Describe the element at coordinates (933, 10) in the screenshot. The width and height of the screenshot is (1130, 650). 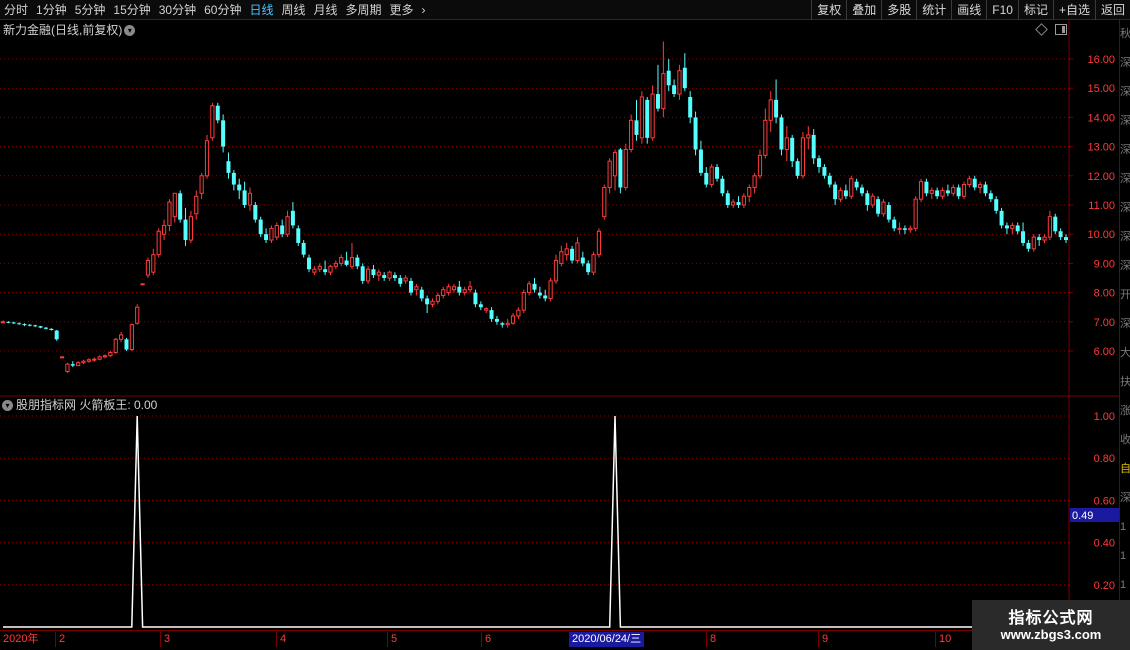
I see `toolbar-button: 统计` at that location.